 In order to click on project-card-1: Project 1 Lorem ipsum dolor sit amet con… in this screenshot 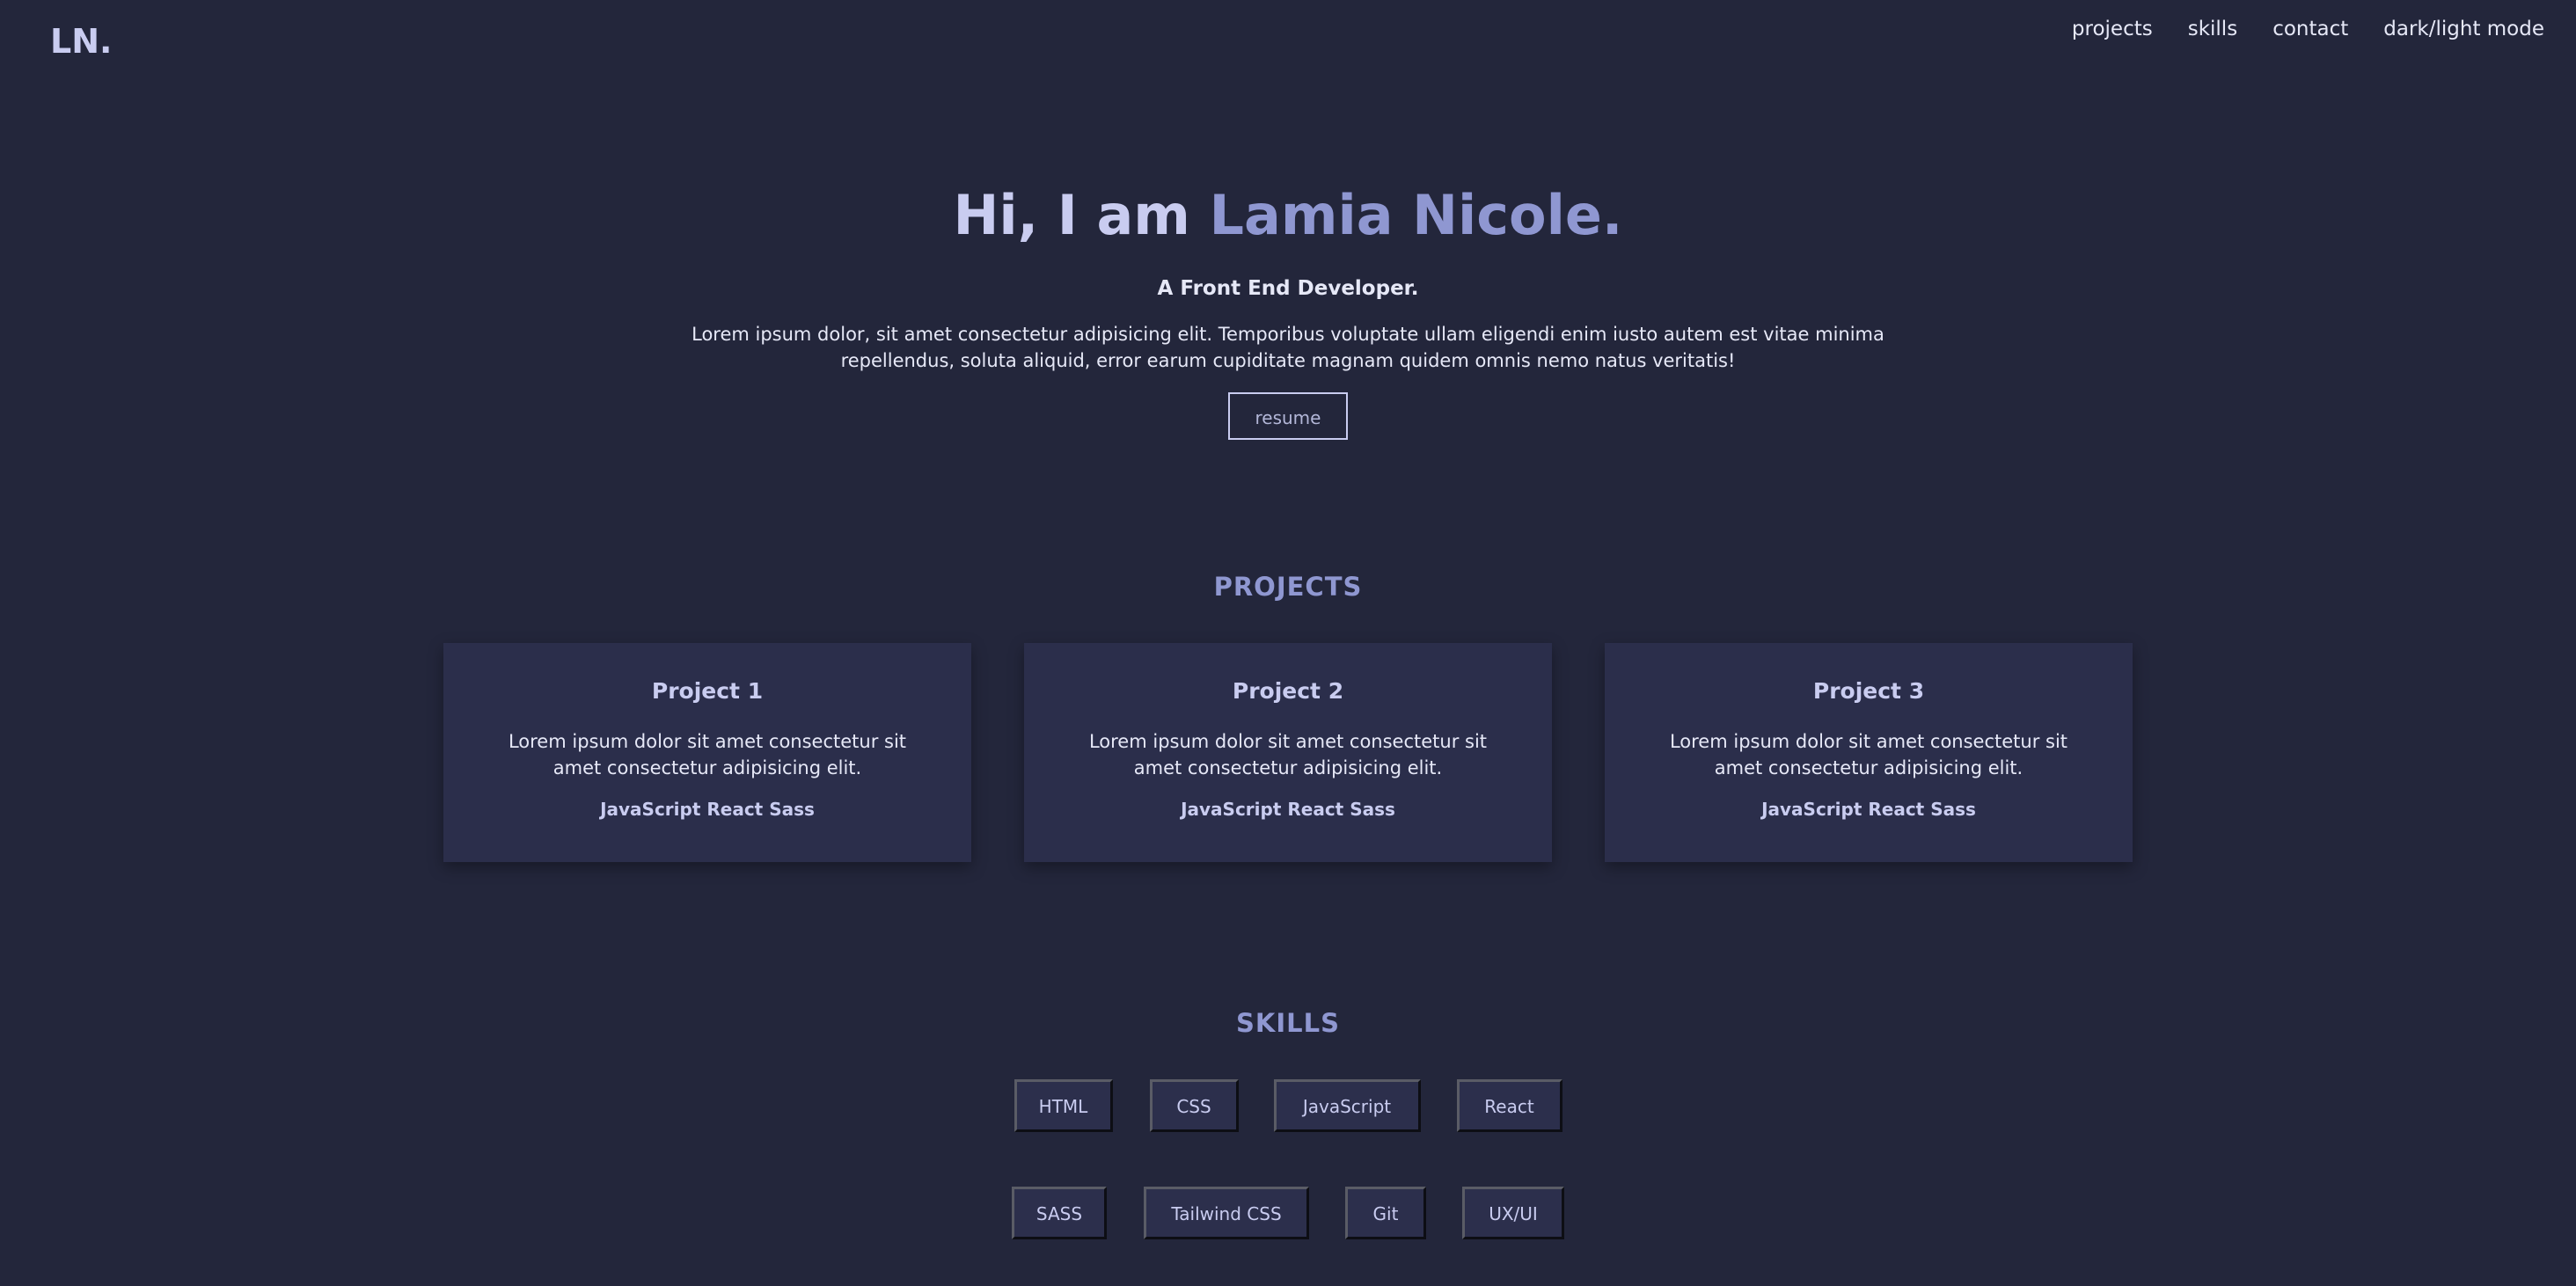, I will do `click(707, 752)`.